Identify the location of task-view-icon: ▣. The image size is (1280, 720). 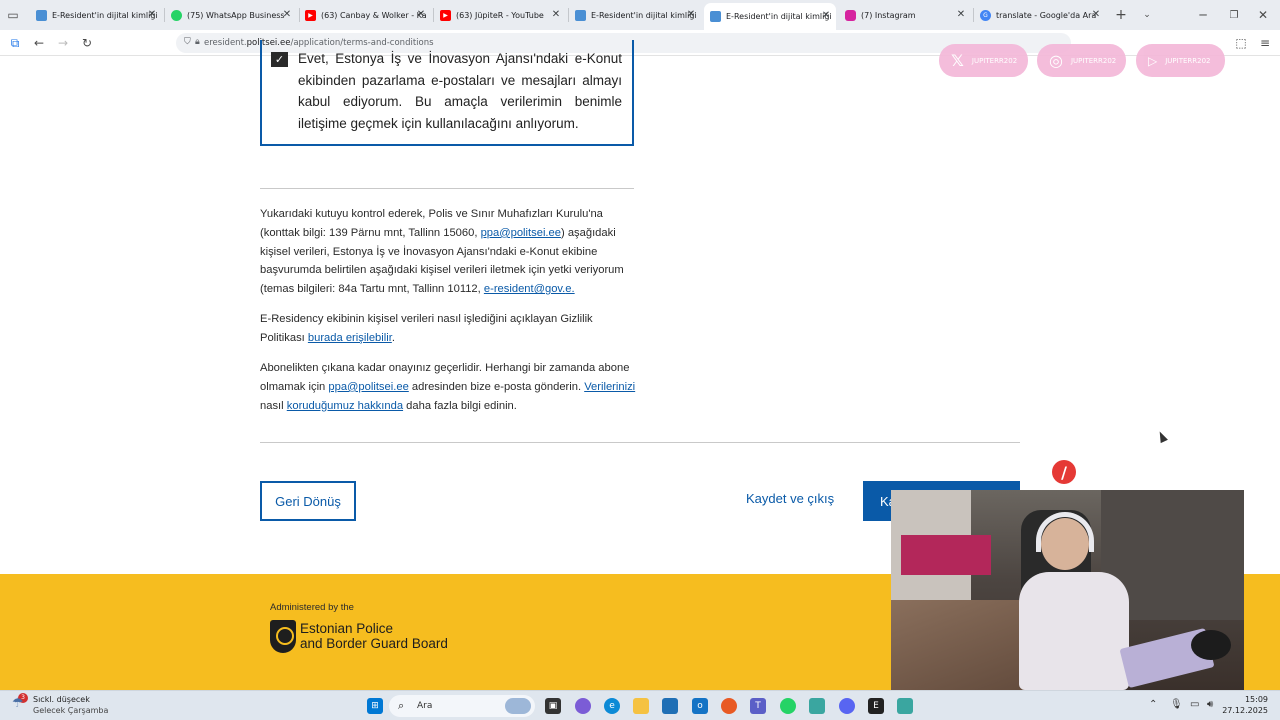
(553, 706).